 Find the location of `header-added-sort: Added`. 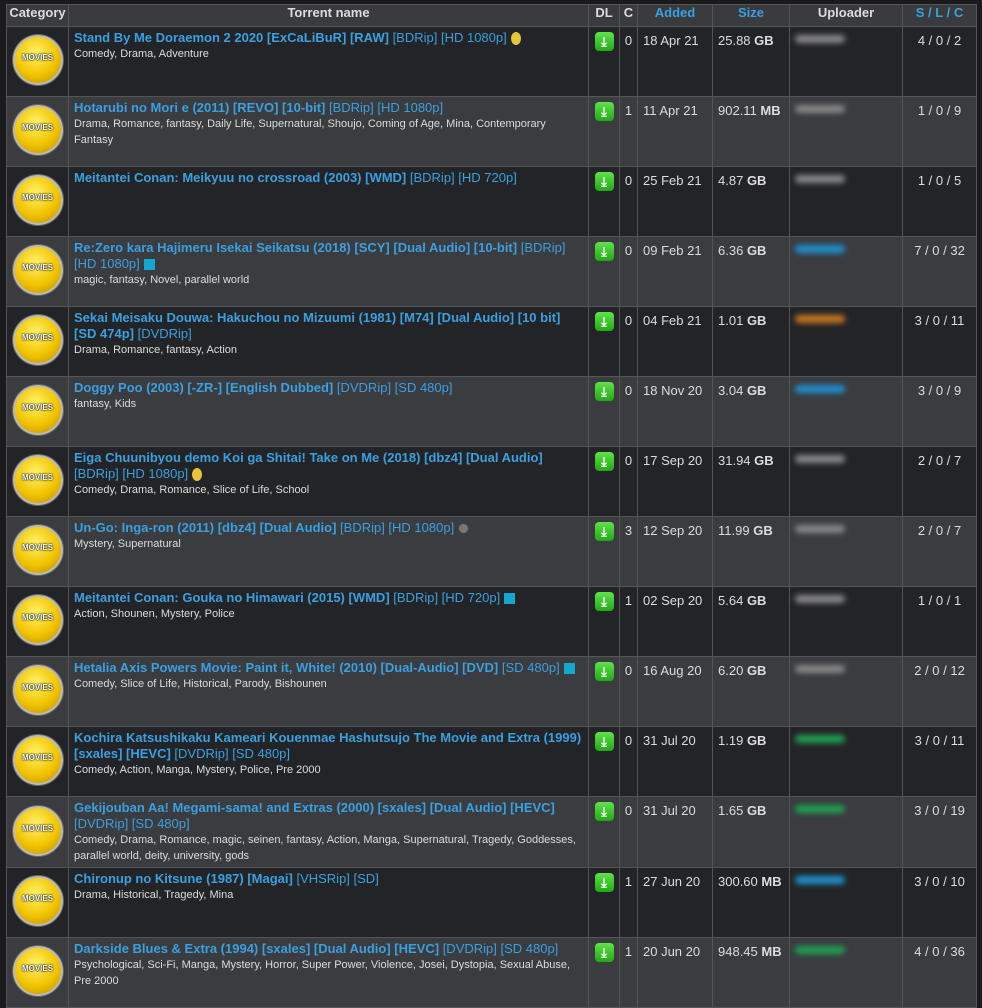

header-added-sort: Added is located at coordinates (675, 15).